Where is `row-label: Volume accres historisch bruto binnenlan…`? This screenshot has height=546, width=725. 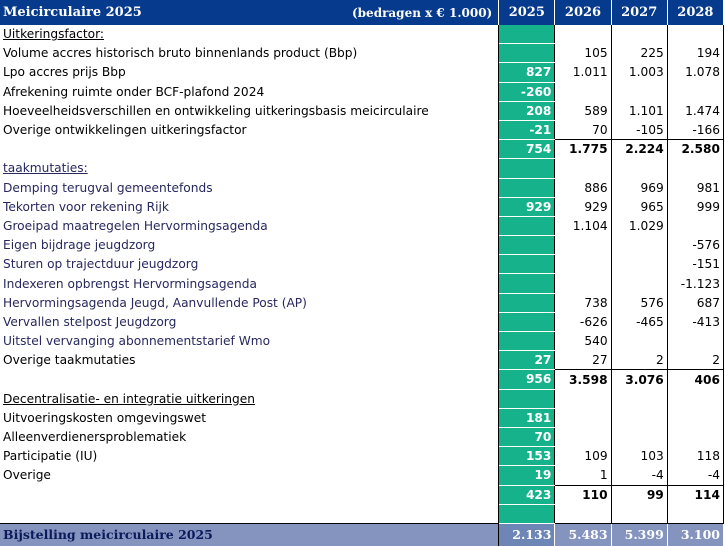
row-label: Volume accres historisch bruto binnenlan… is located at coordinates (250, 53).